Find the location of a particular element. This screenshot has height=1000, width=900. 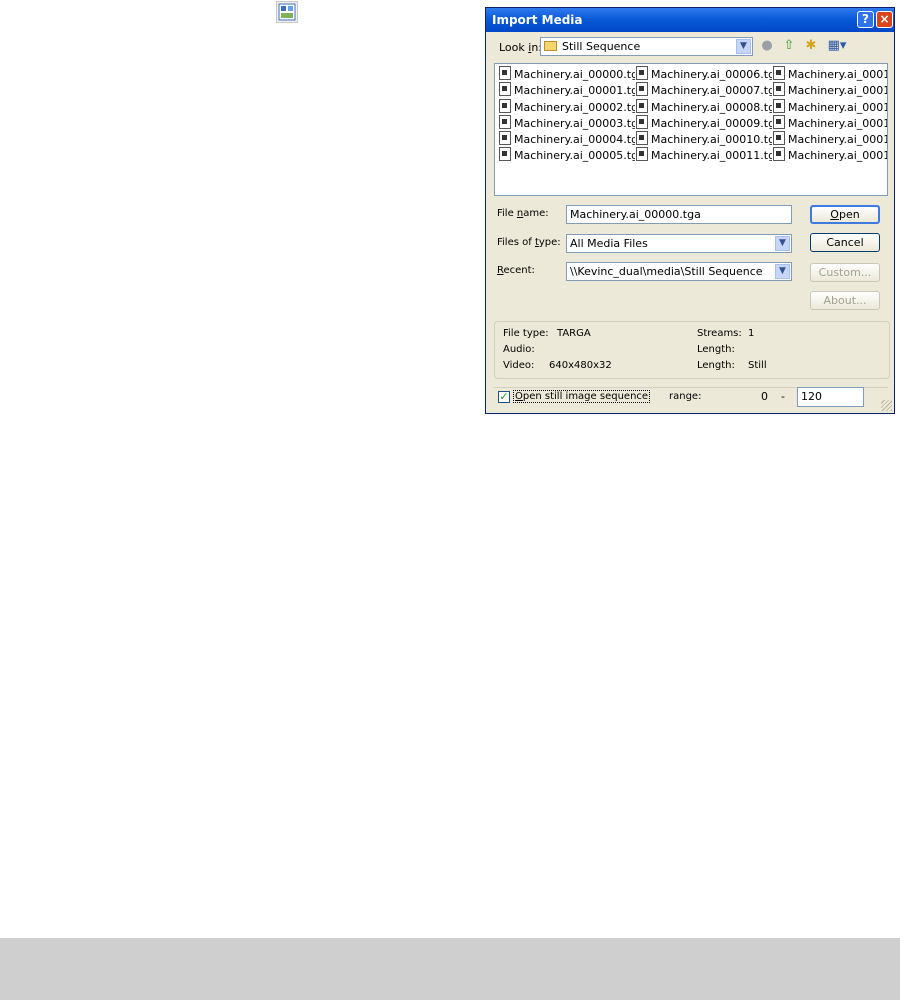

look-in-label: Look in: is located at coordinates (521, 47).